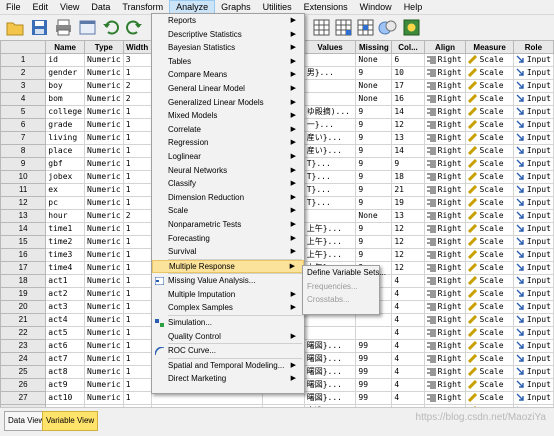 This screenshot has height=436, width=554. What do you see at coordinates (228, 379) in the screenshot?
I see `analyze-menu-item: Direct Marketing ▶` at bounding box center [228, 379].